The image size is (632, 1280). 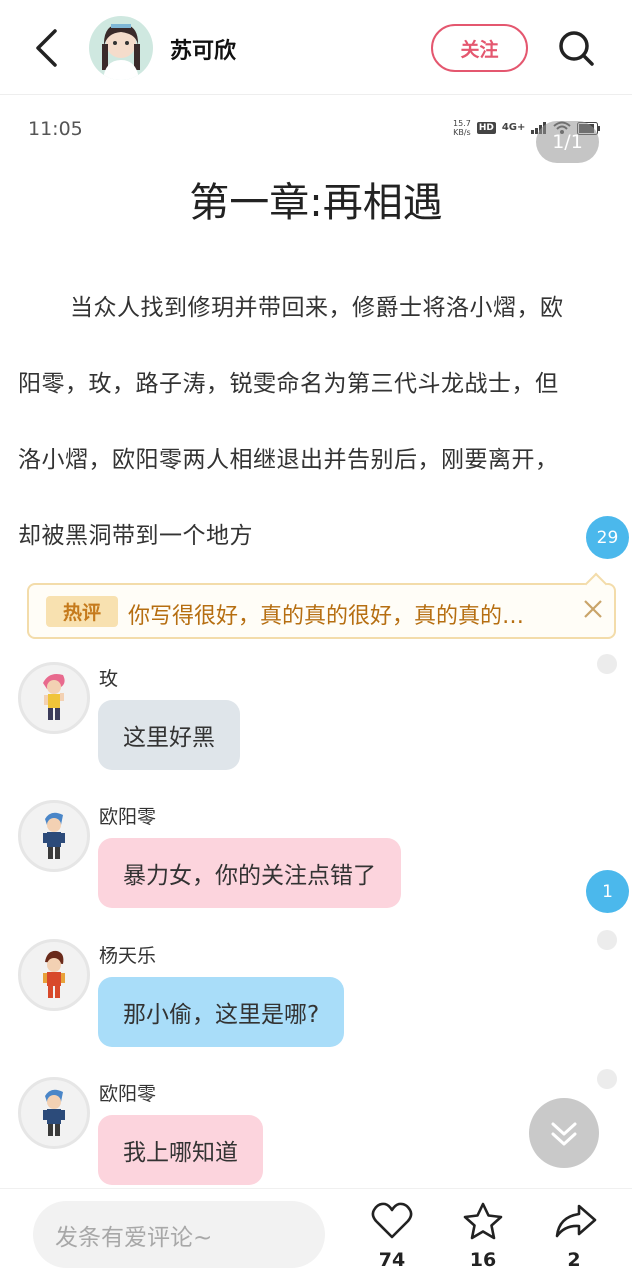 I want to click on search-icon, so click(x=576, y=48).